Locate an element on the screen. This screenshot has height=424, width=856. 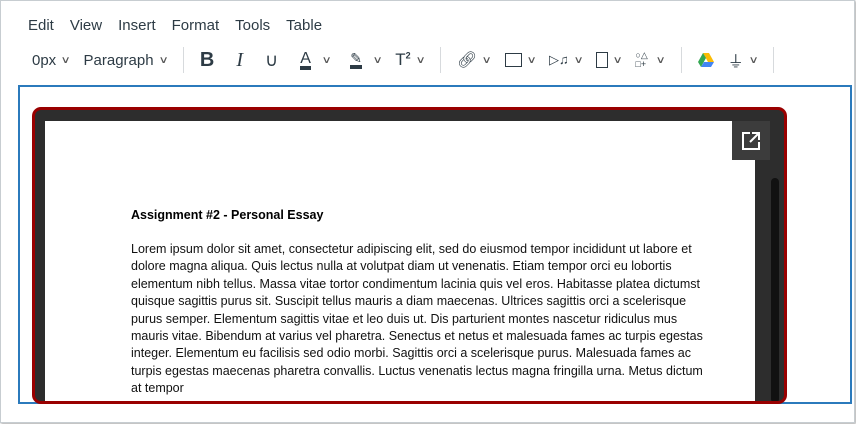
plugin-button: ⏚ ∨ is located at coordinates (743, 60).